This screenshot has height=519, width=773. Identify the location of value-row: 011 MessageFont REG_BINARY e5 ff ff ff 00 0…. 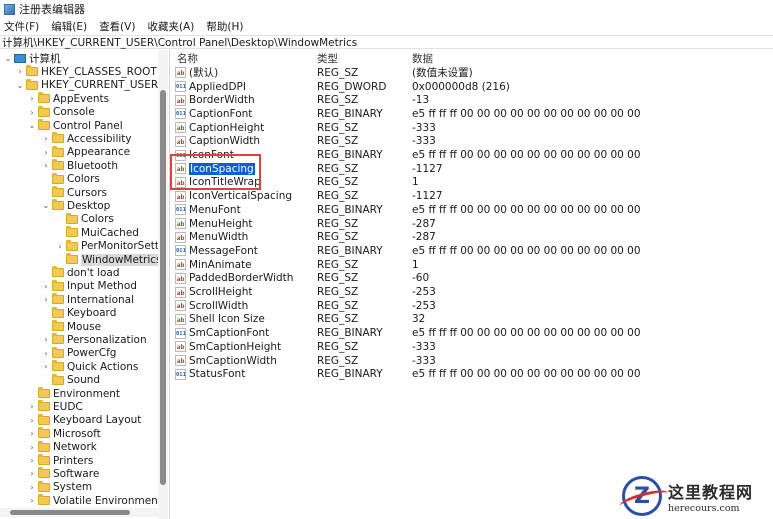
(472, 251).